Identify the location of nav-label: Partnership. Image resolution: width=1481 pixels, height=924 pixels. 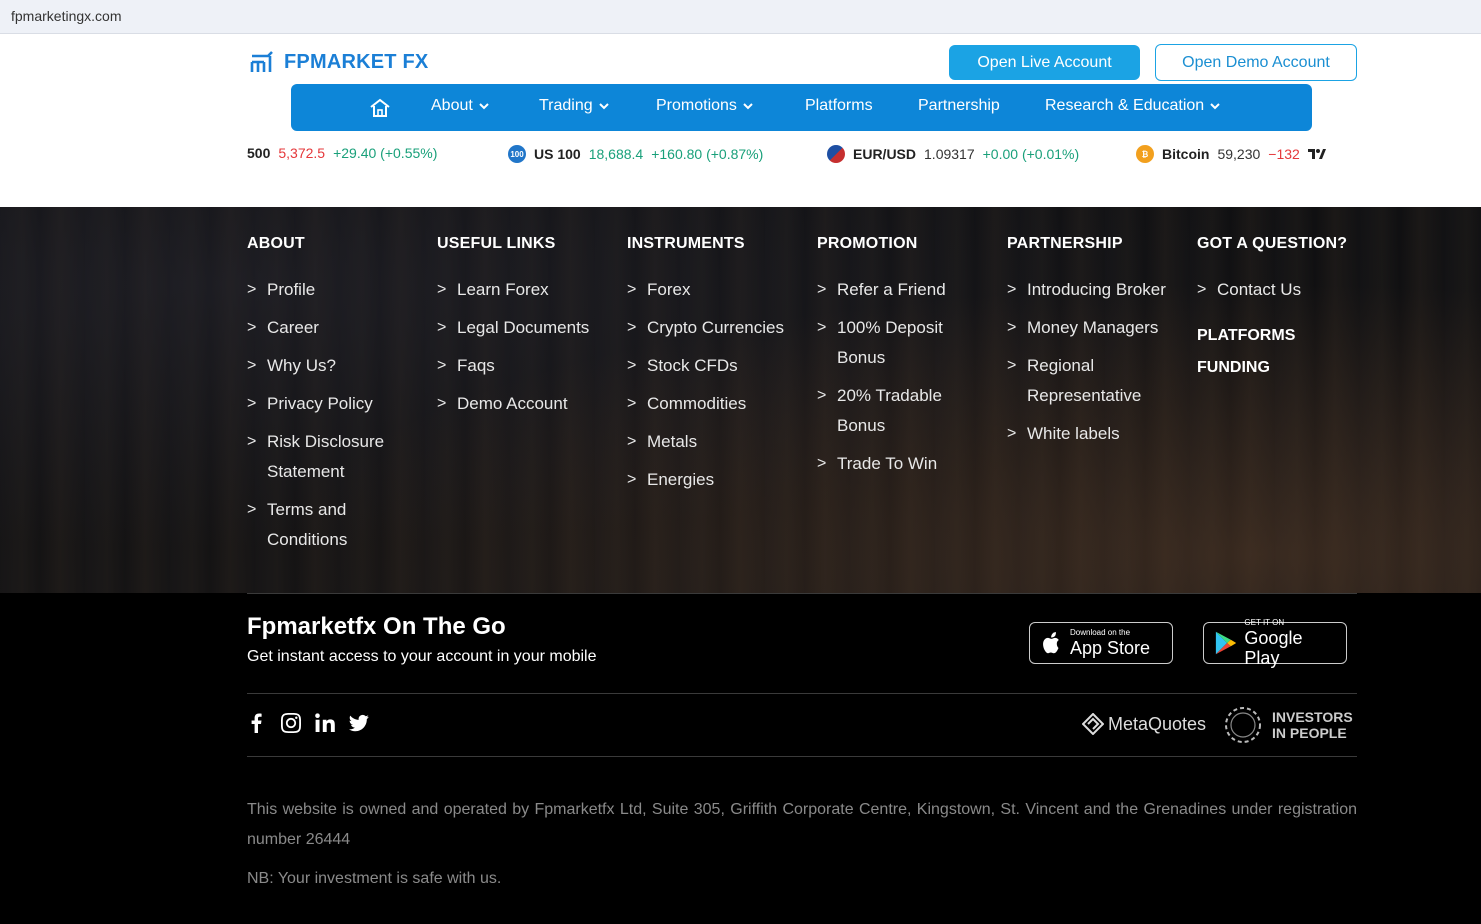
(959, 105).